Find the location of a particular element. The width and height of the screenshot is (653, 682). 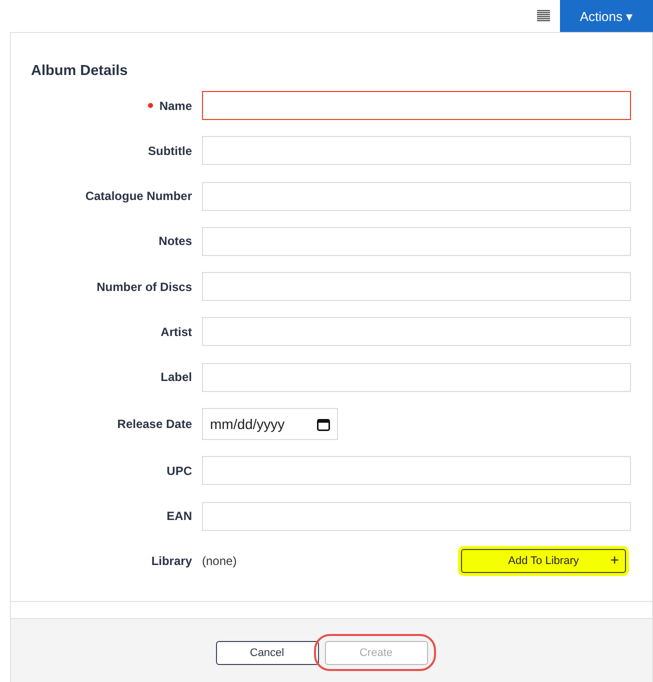

field-label: Number of Discs is located at coordinates (144, 287).